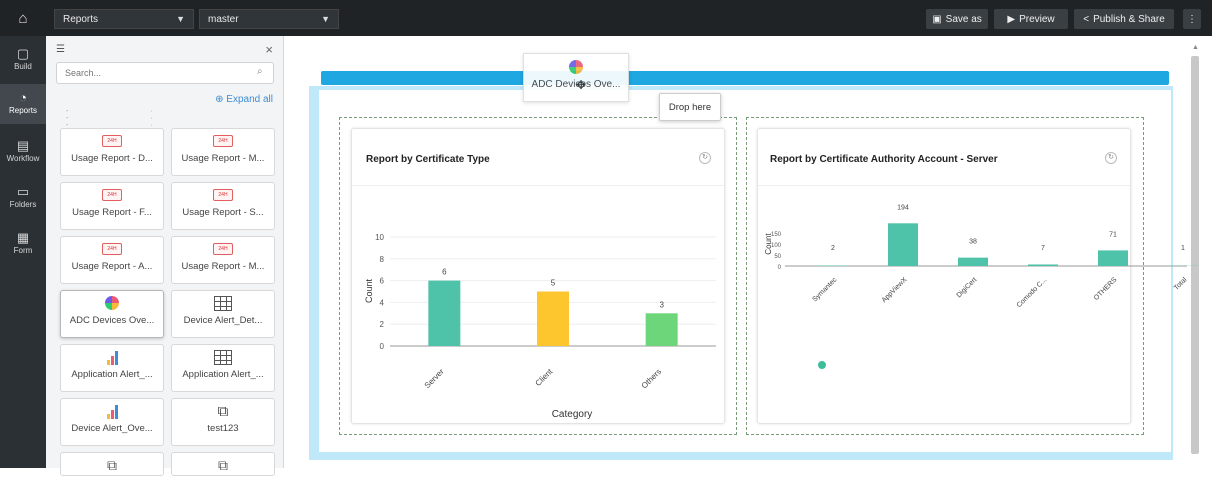  What do you see at coordinates (544, 377) in the screenshot?
I see `x-tick-label: Client` at bounding box center [544, 377].